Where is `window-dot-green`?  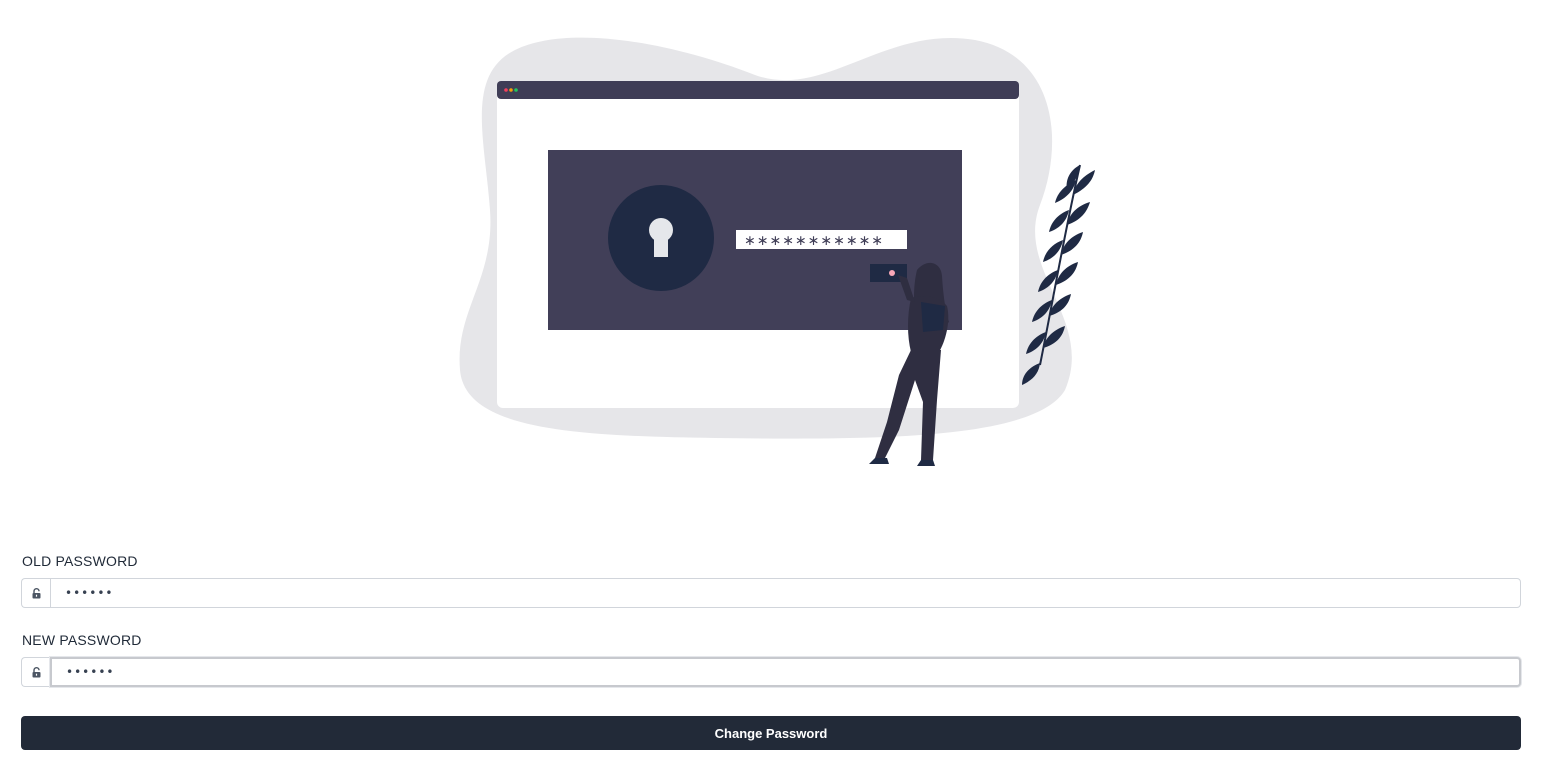 window-dot-green is located at coordinates (516, 90).